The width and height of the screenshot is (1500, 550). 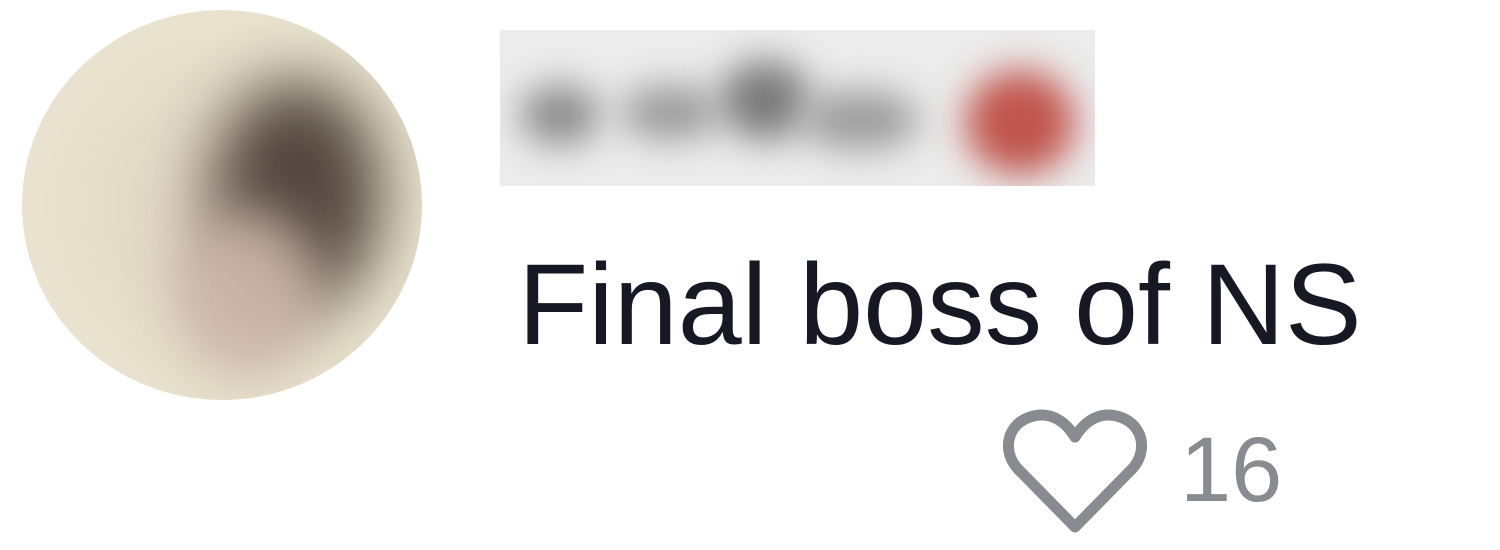 I want to click on heart-outline-icon, so click(x=1075, y=471).